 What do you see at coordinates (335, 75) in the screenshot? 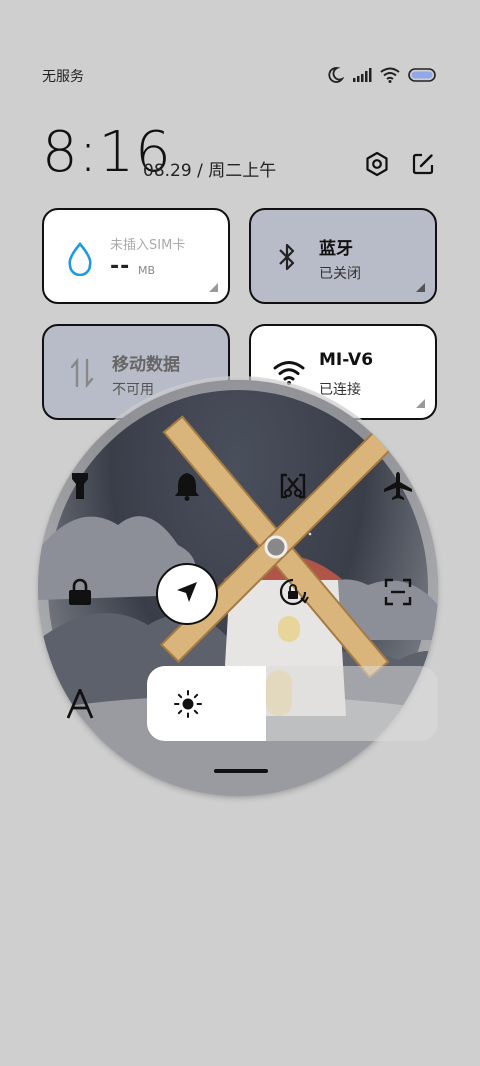
I see `moon-icon` at bounding box center [335, 75].